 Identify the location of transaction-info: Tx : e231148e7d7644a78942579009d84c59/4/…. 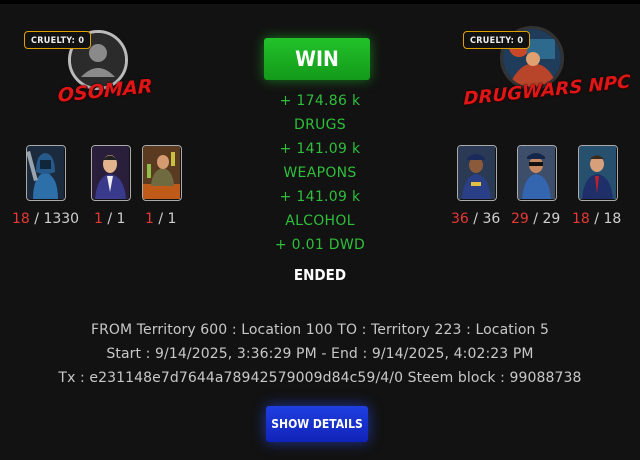
(320, 378).